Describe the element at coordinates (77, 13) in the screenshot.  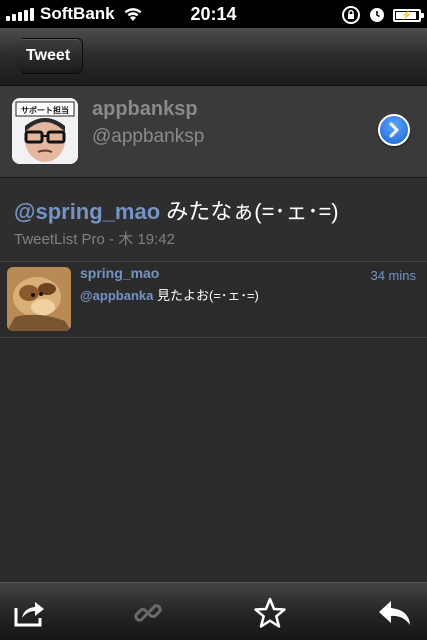
I see `carrier-name: SoftBank` at that location.